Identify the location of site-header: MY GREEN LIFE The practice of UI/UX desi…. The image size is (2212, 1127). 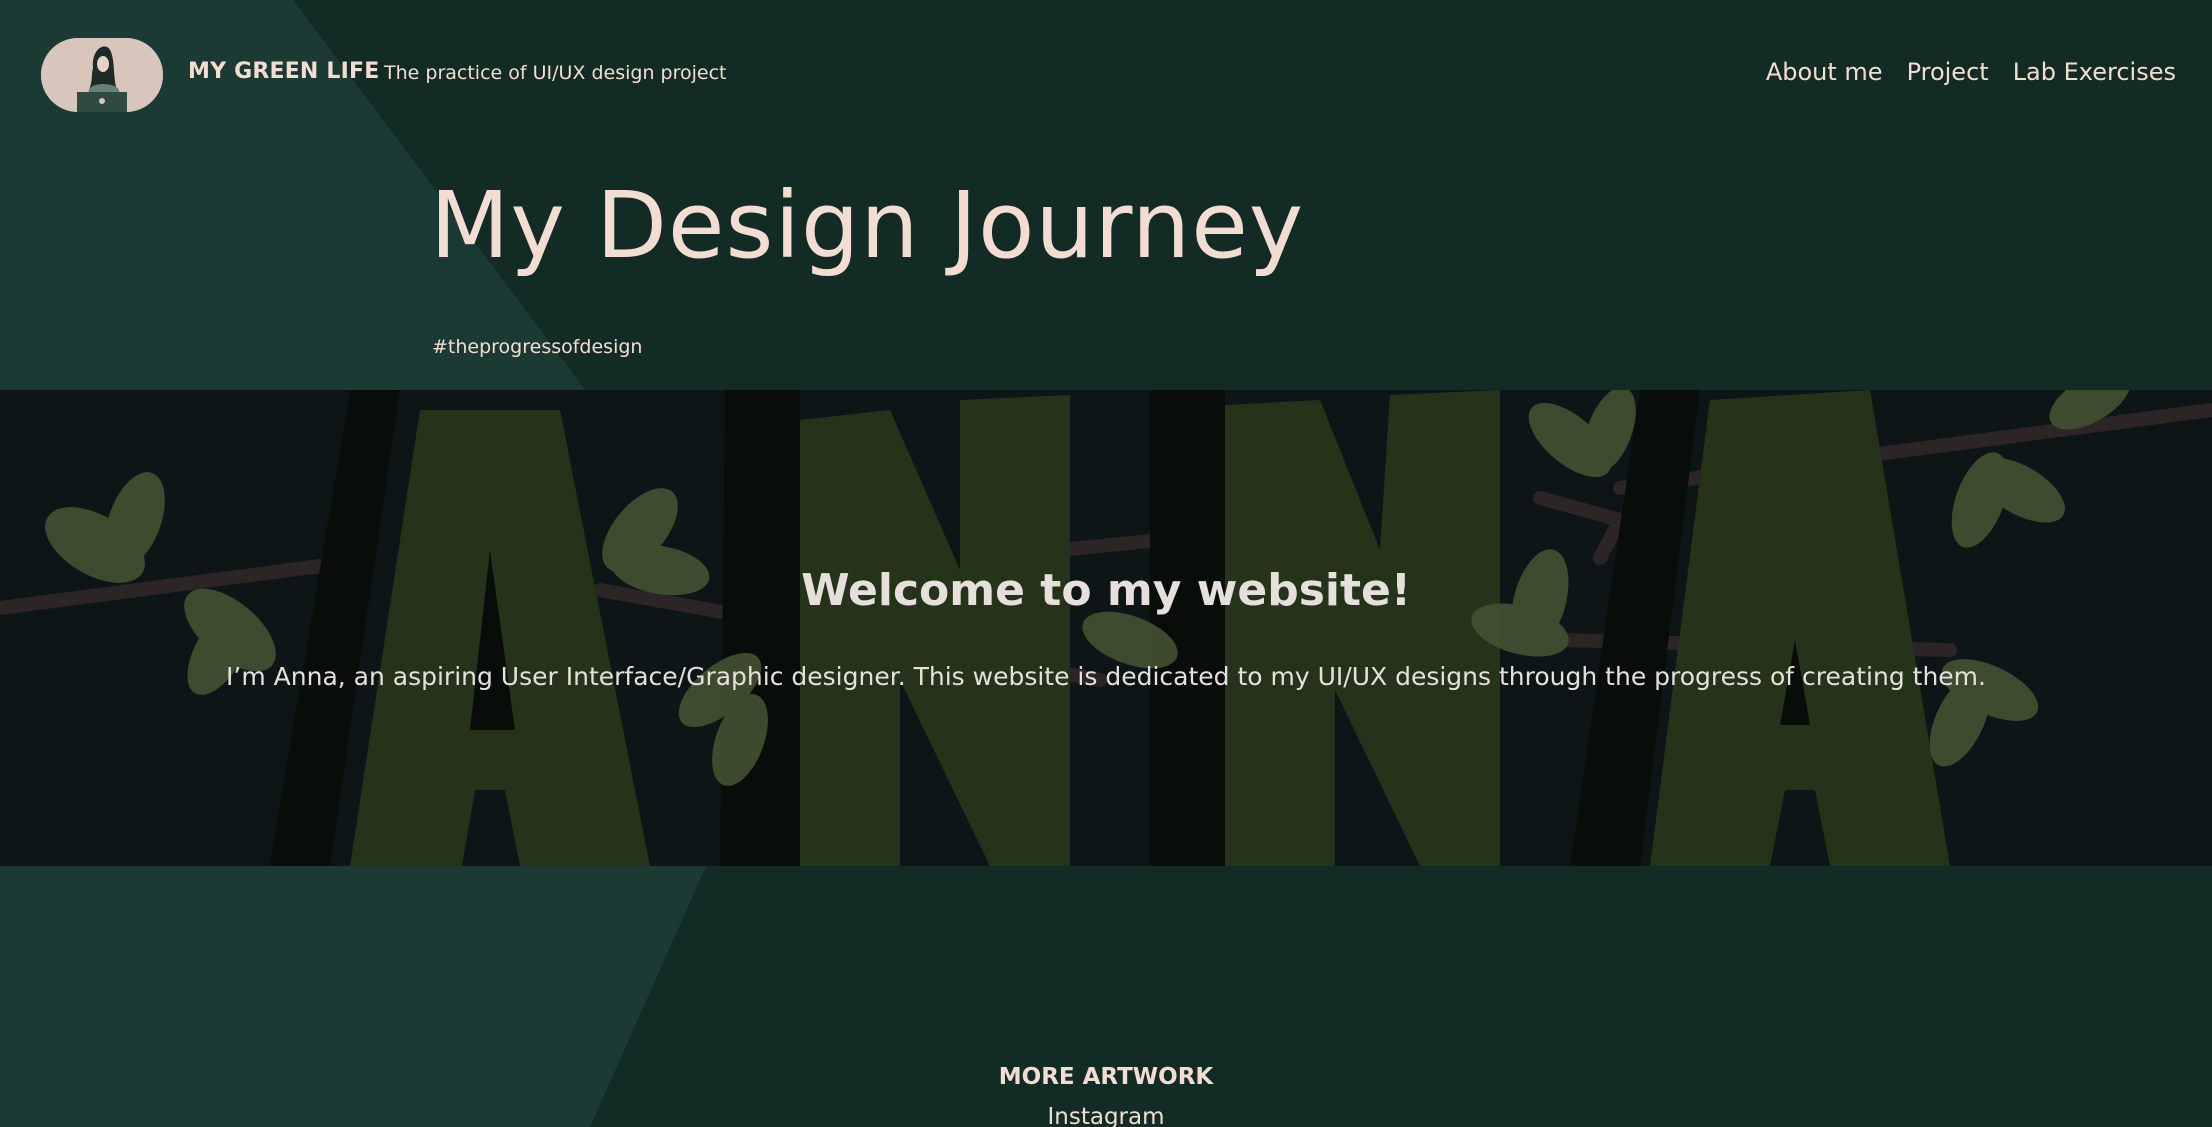
(1106, 75).